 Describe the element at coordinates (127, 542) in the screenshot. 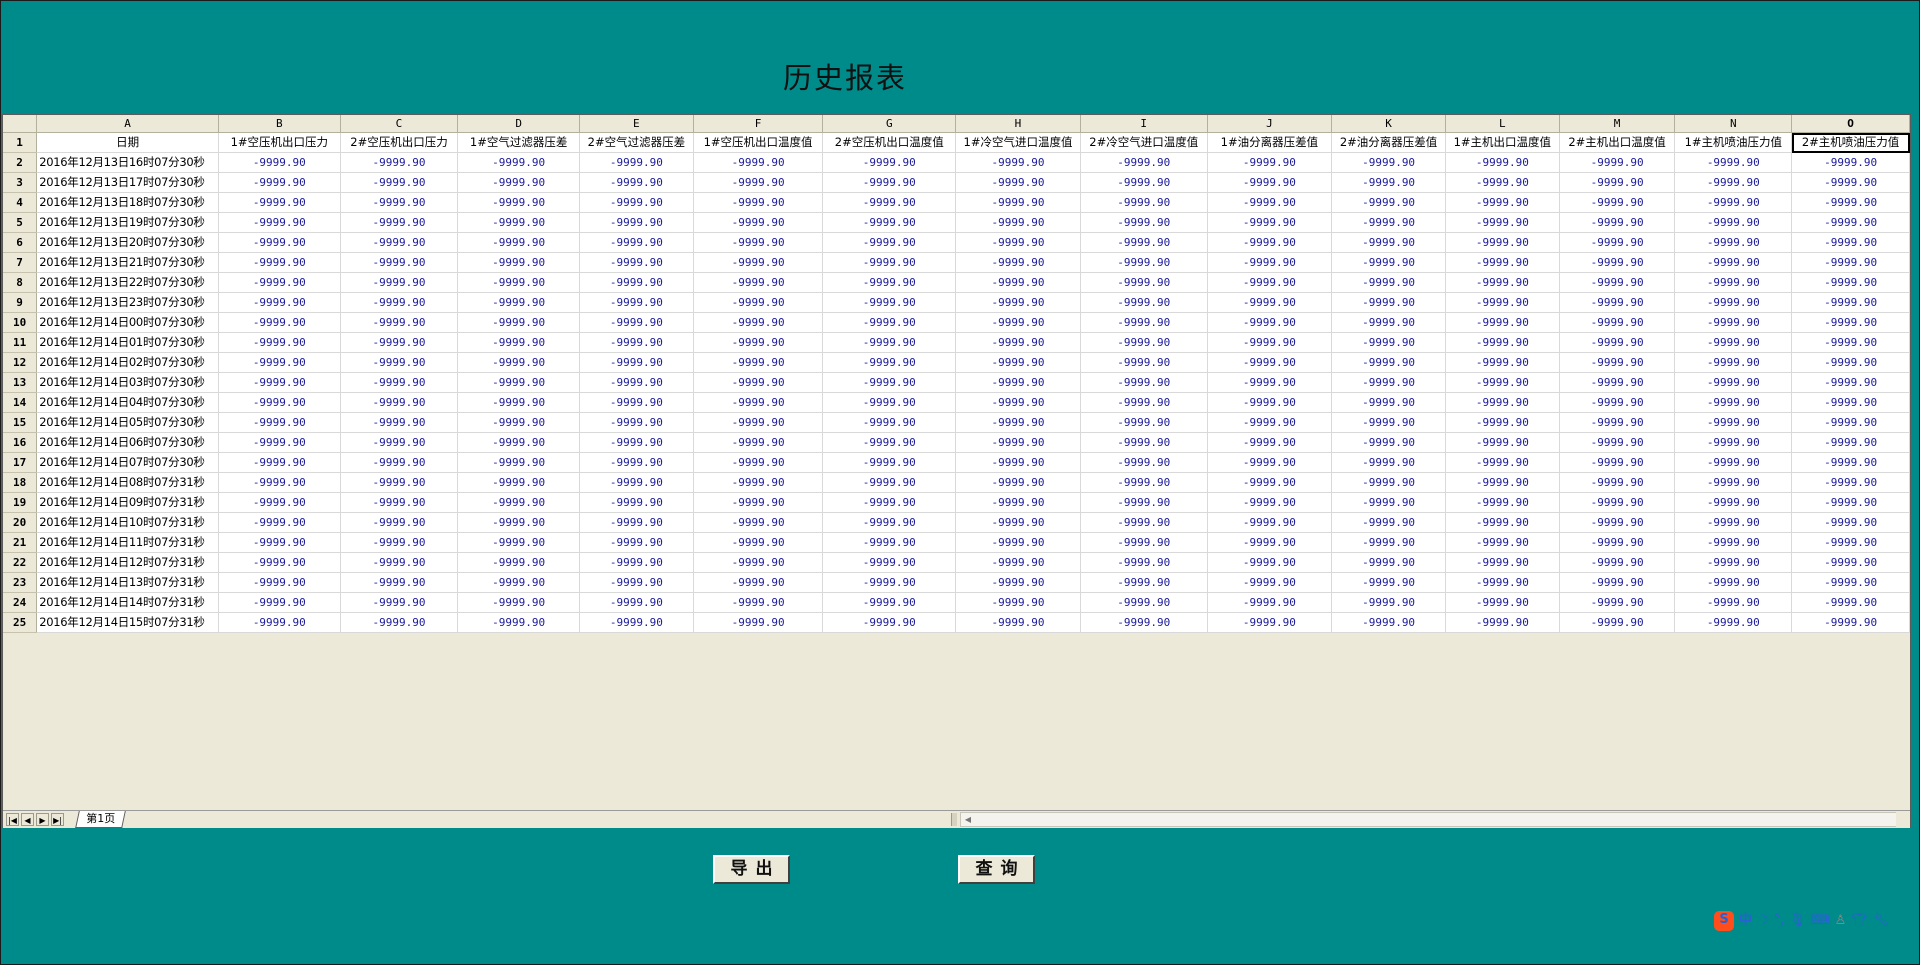

I see `date-cell: 2016年12月14日11时07分31秒` at that location.